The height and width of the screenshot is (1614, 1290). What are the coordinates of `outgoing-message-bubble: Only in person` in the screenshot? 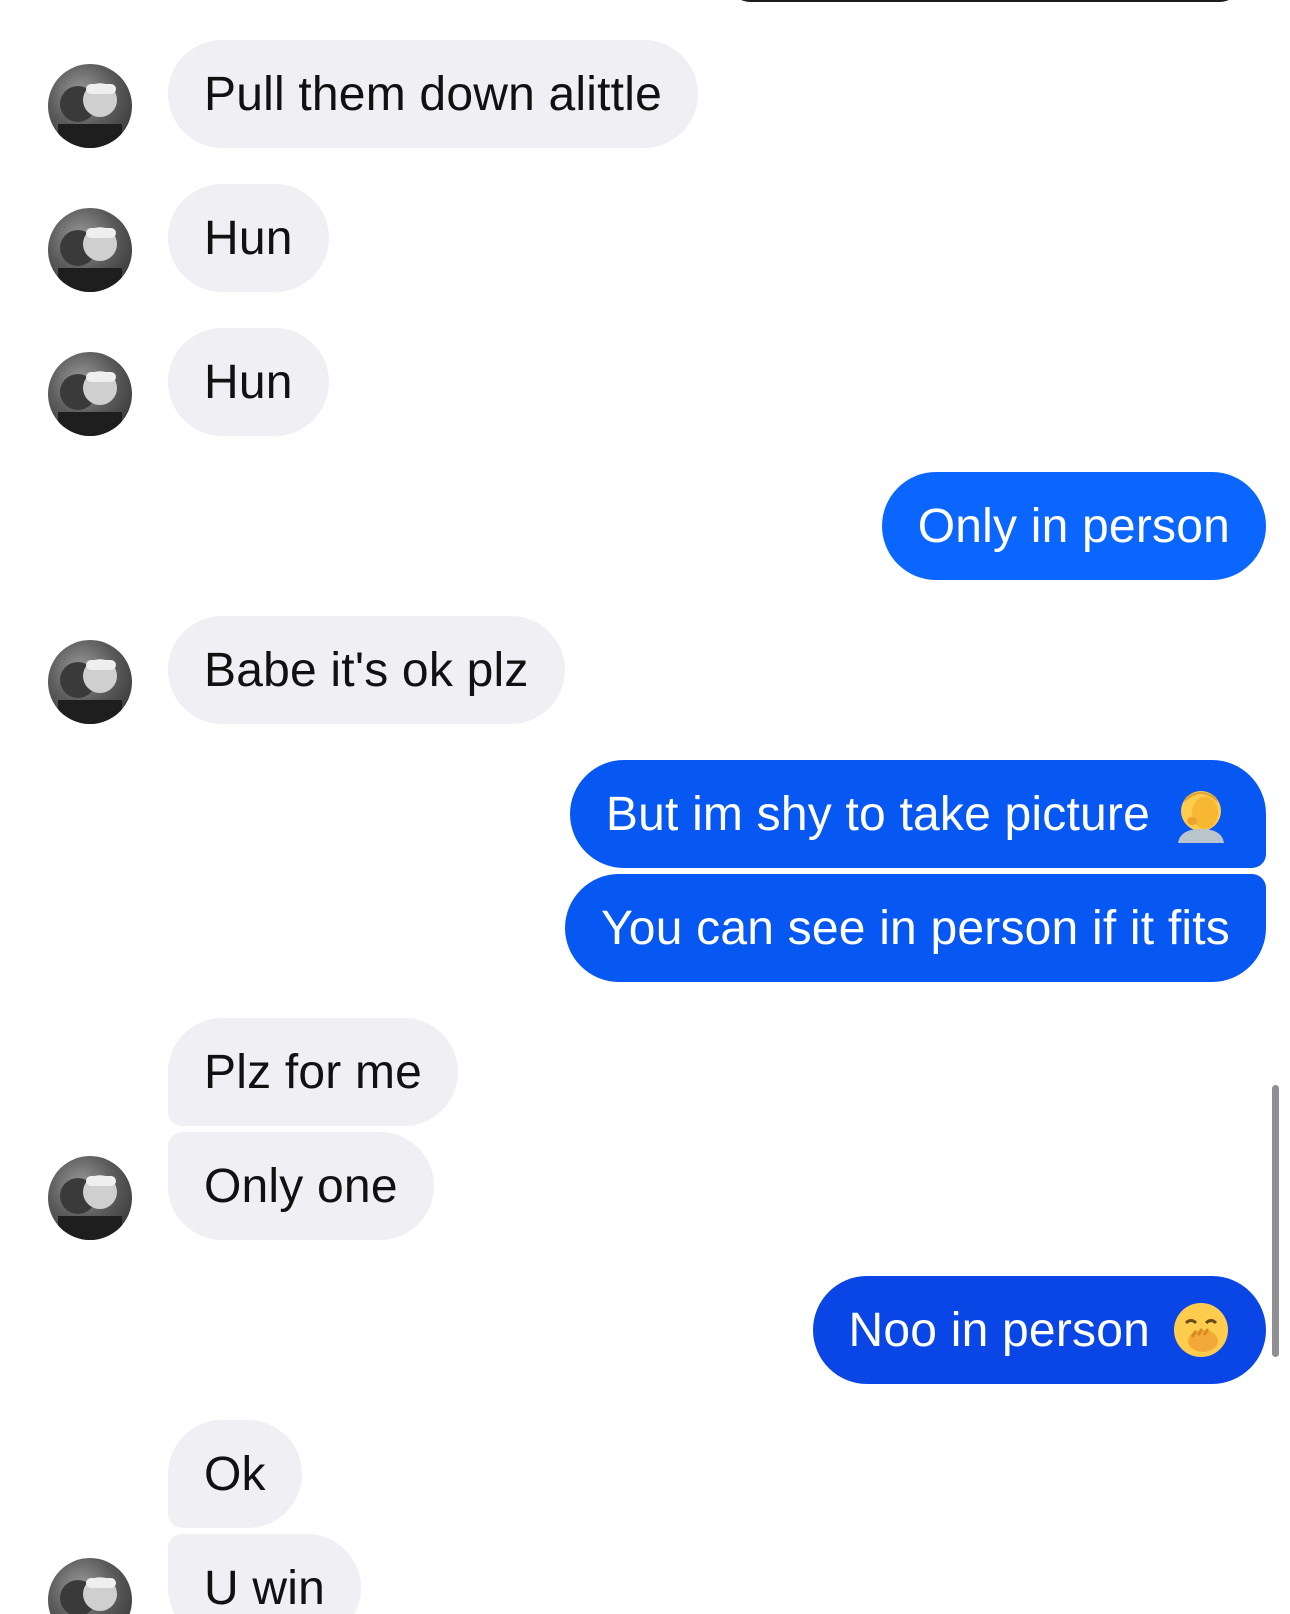 It's located at (1073, 526).